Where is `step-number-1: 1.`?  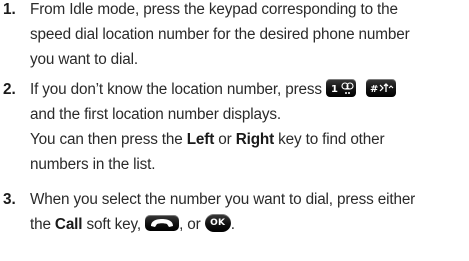 step-number-1: 1. is located at coordinates (9, 9).